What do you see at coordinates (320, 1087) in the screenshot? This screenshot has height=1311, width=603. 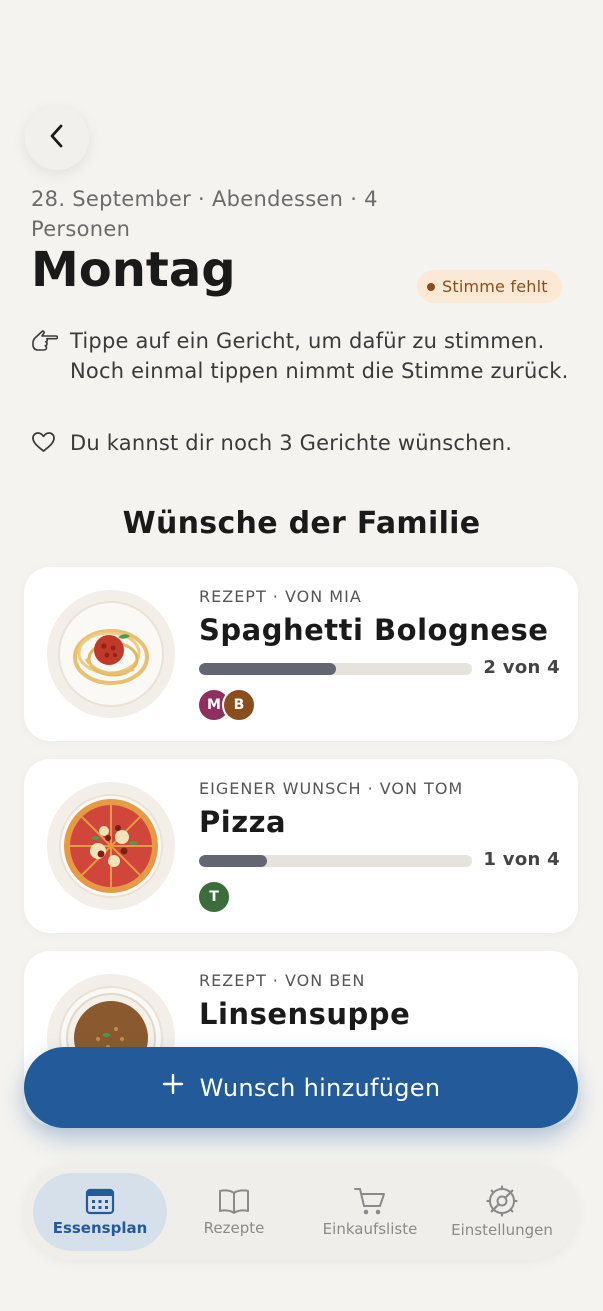 I see `add-wish-label: Wunsch hinzufügen` at bounding box center [320, 1087].